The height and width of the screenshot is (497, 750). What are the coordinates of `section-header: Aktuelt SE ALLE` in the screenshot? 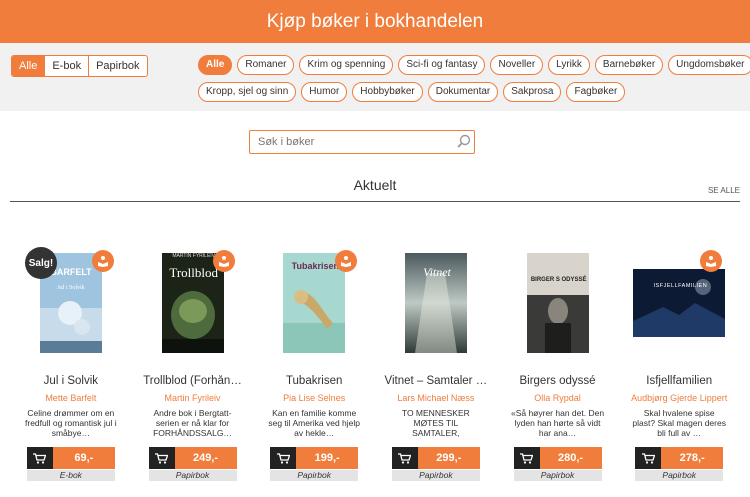 It's located at (375, 189).